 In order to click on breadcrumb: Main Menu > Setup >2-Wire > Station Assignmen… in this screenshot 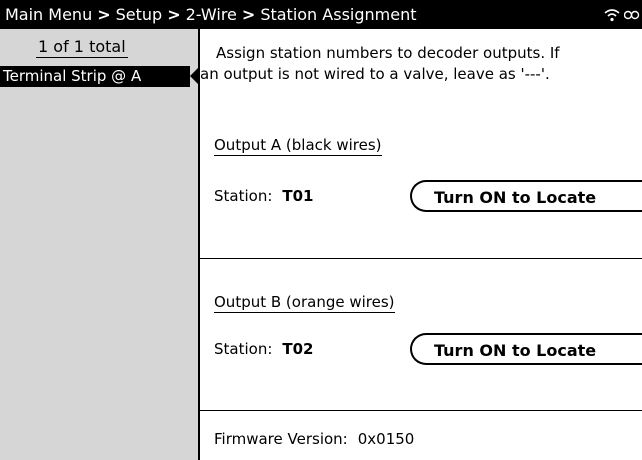, I will do `click(210, 14)`.